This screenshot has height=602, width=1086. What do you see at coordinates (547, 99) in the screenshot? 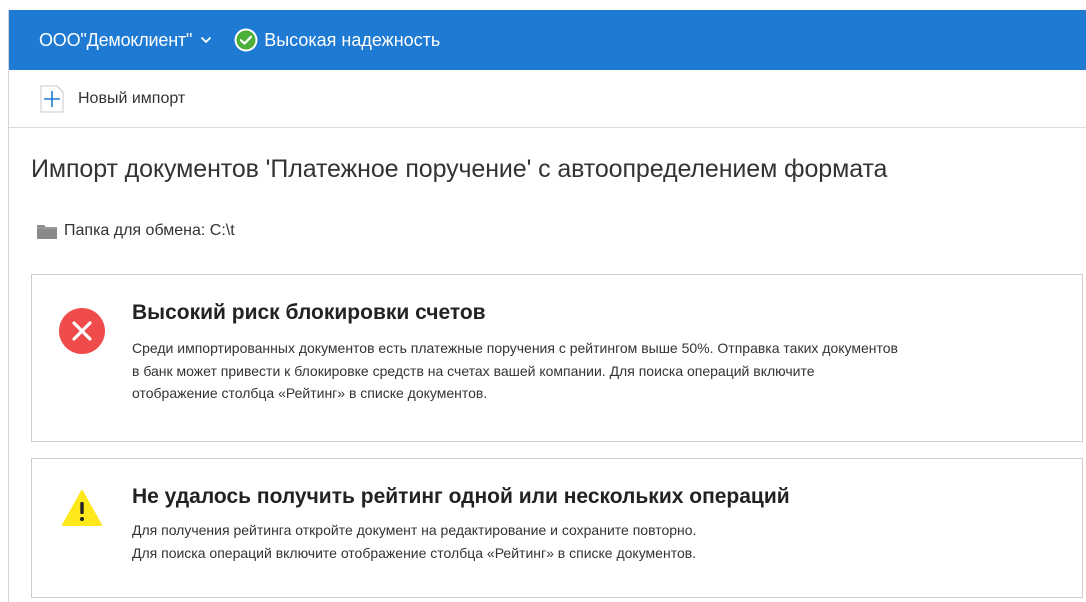
I see `toolbar: Новый импорт` at bounding box center [547, 99].